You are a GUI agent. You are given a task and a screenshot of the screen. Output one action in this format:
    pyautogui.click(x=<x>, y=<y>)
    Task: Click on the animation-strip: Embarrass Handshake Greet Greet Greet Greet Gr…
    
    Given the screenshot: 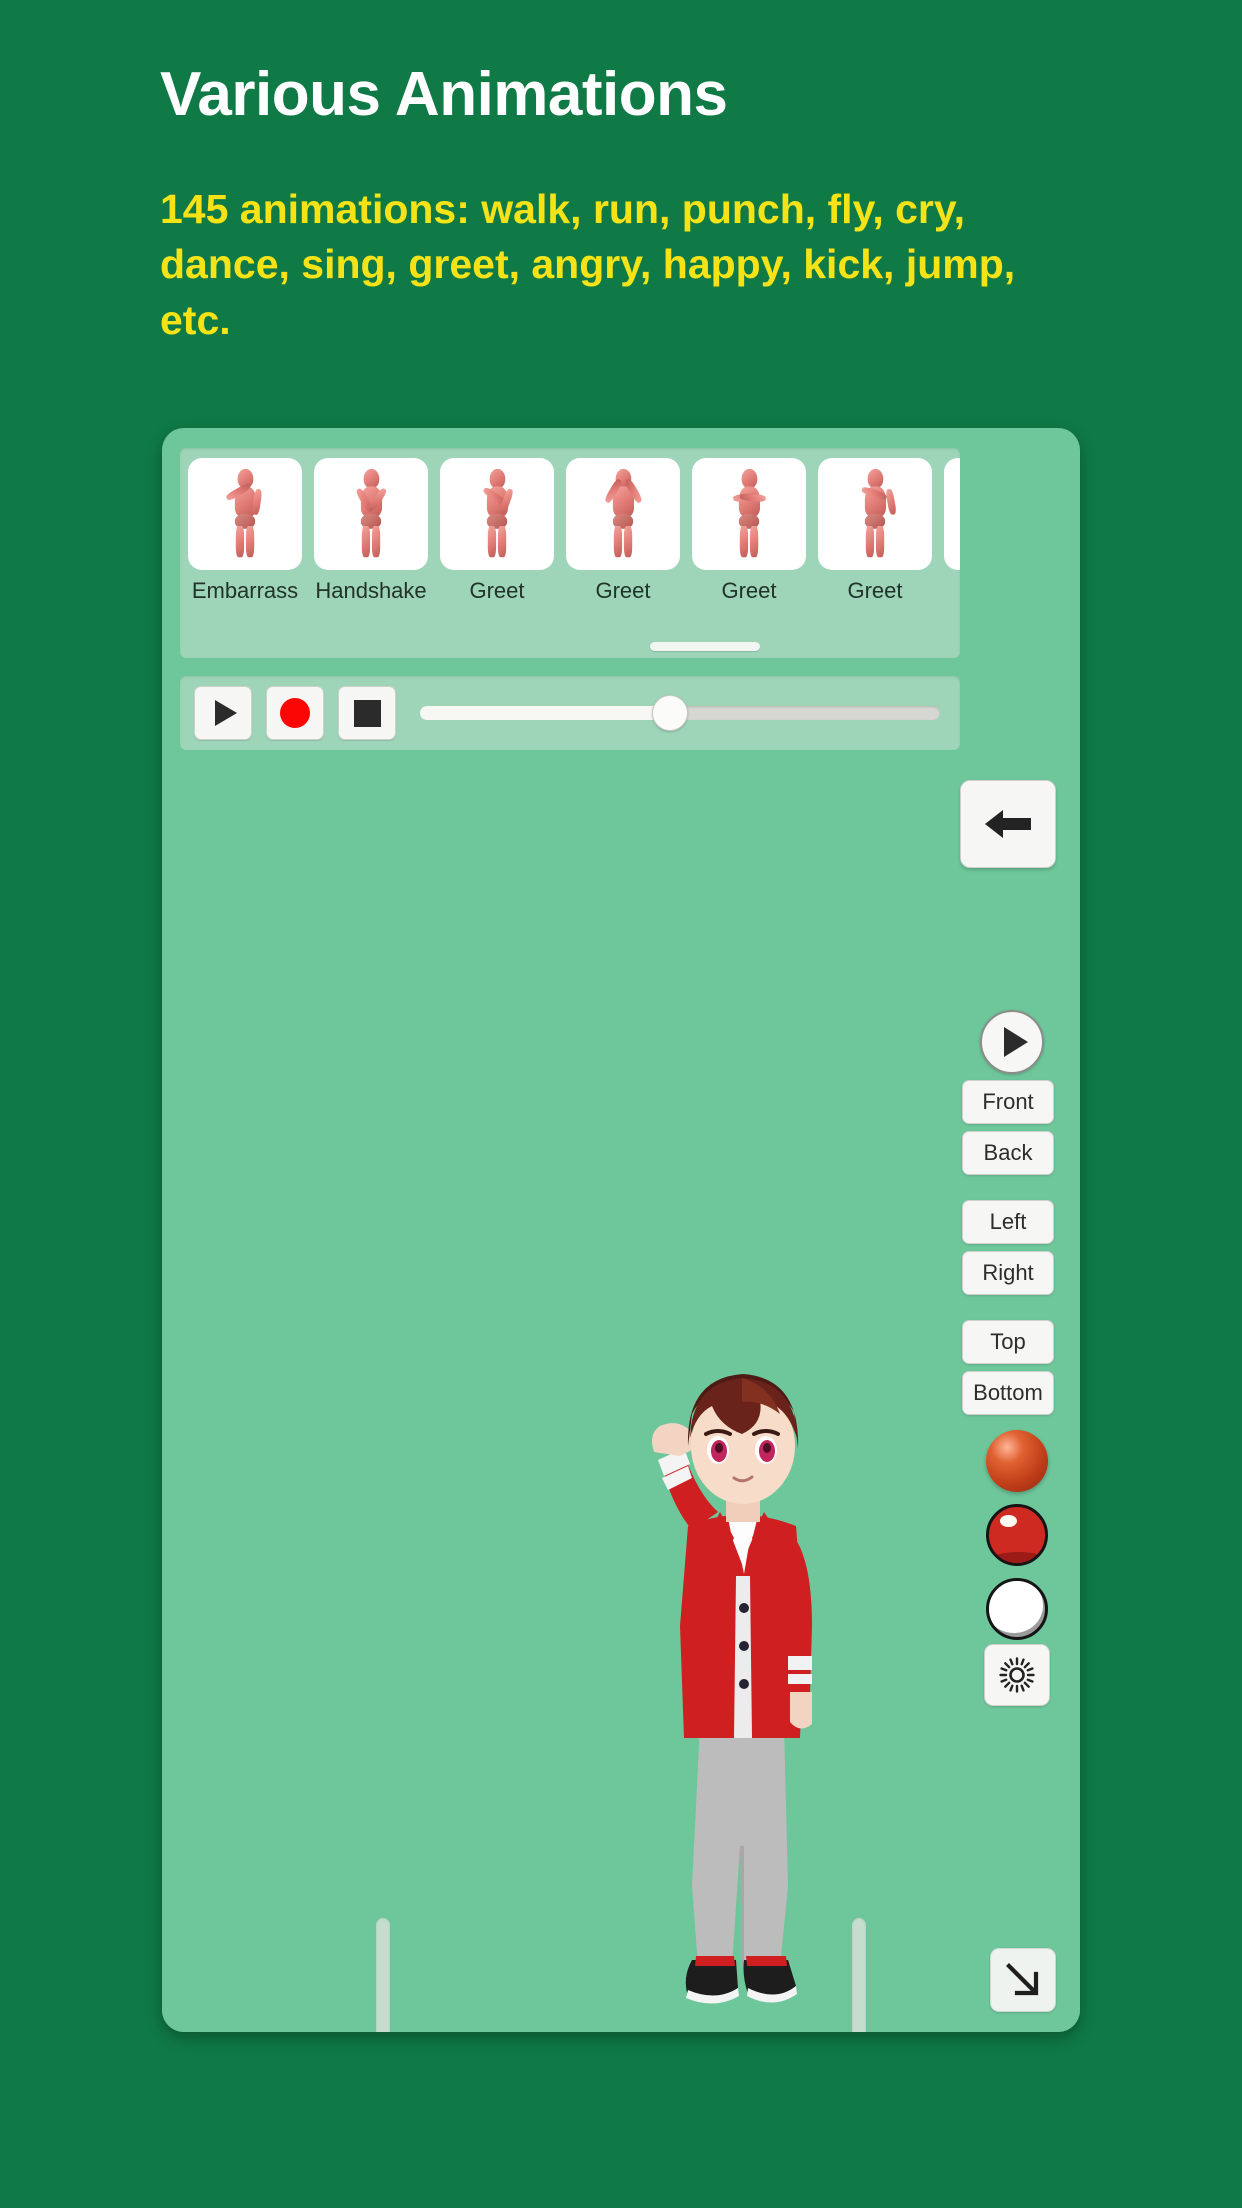 What is the action you would take?
    pyautogui.click(x=570, y=553)
    